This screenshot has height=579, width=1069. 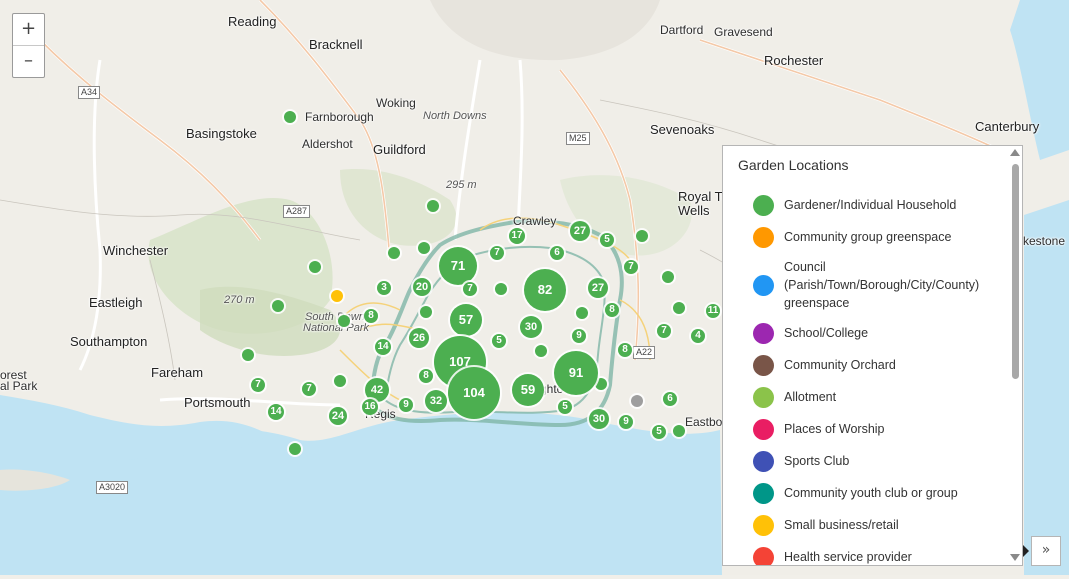 I want to click on cluster-marker: 71, so click(x=458, y=266).